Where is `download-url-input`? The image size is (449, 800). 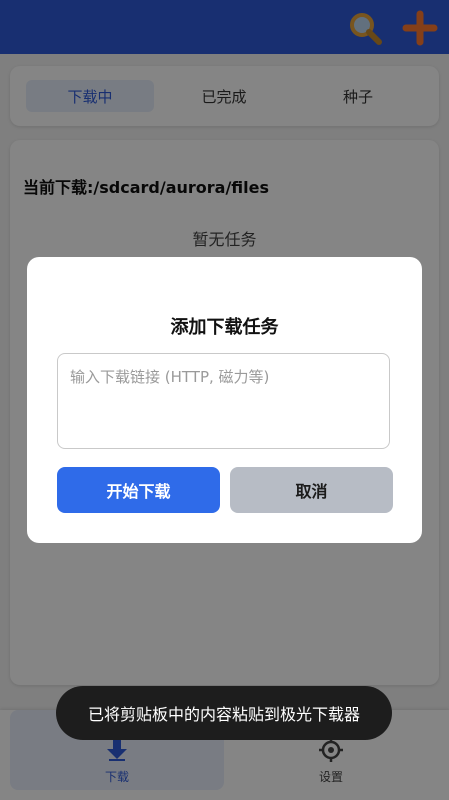 download-url-input is located at coordinates (223, 401).